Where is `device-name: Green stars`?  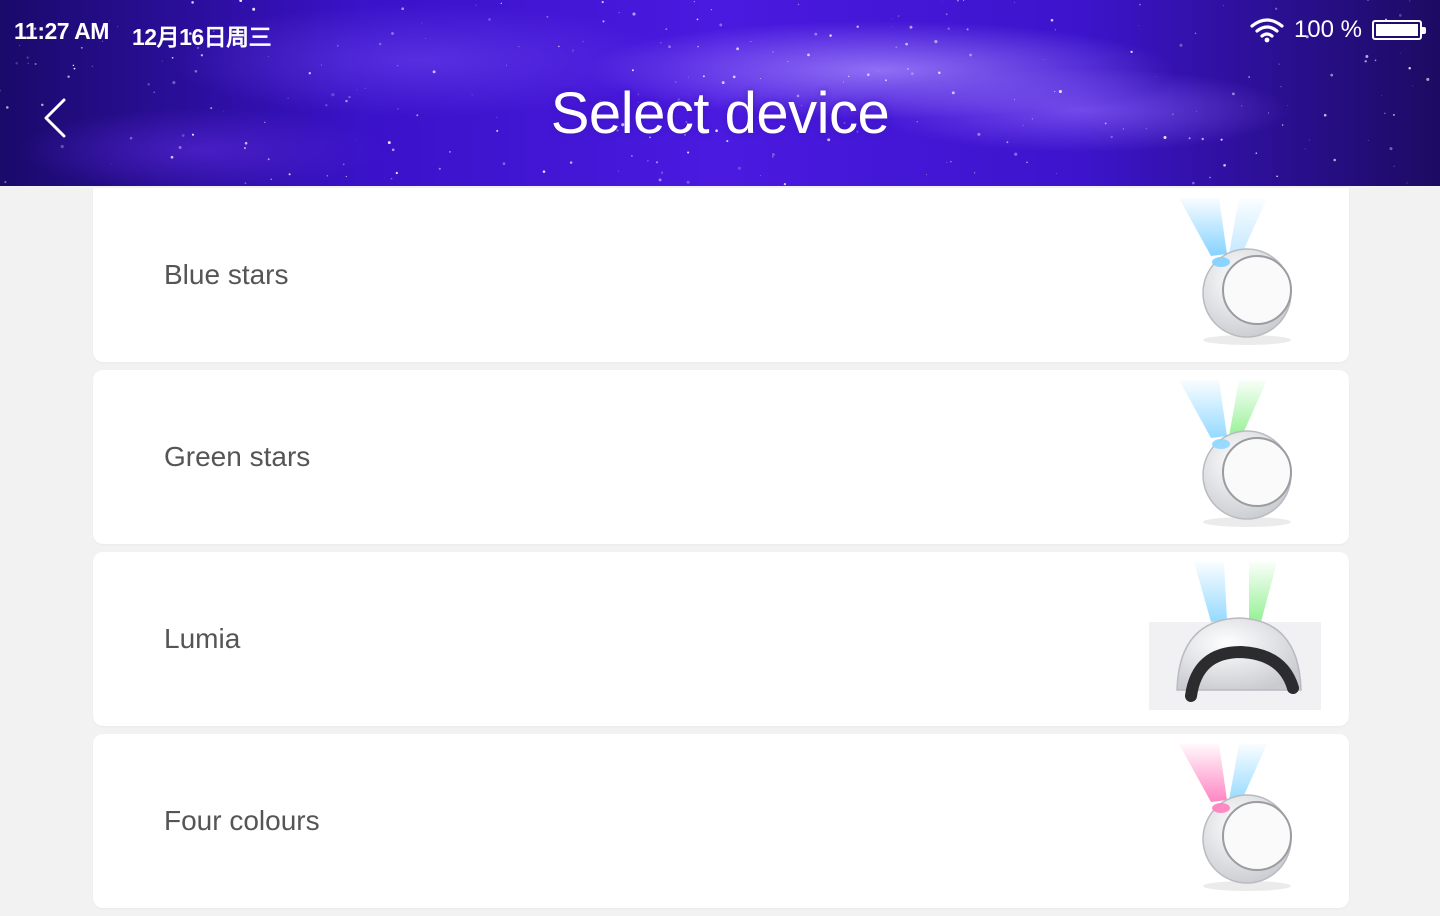
device-name: Green stars is located at coordinates (237, 456).